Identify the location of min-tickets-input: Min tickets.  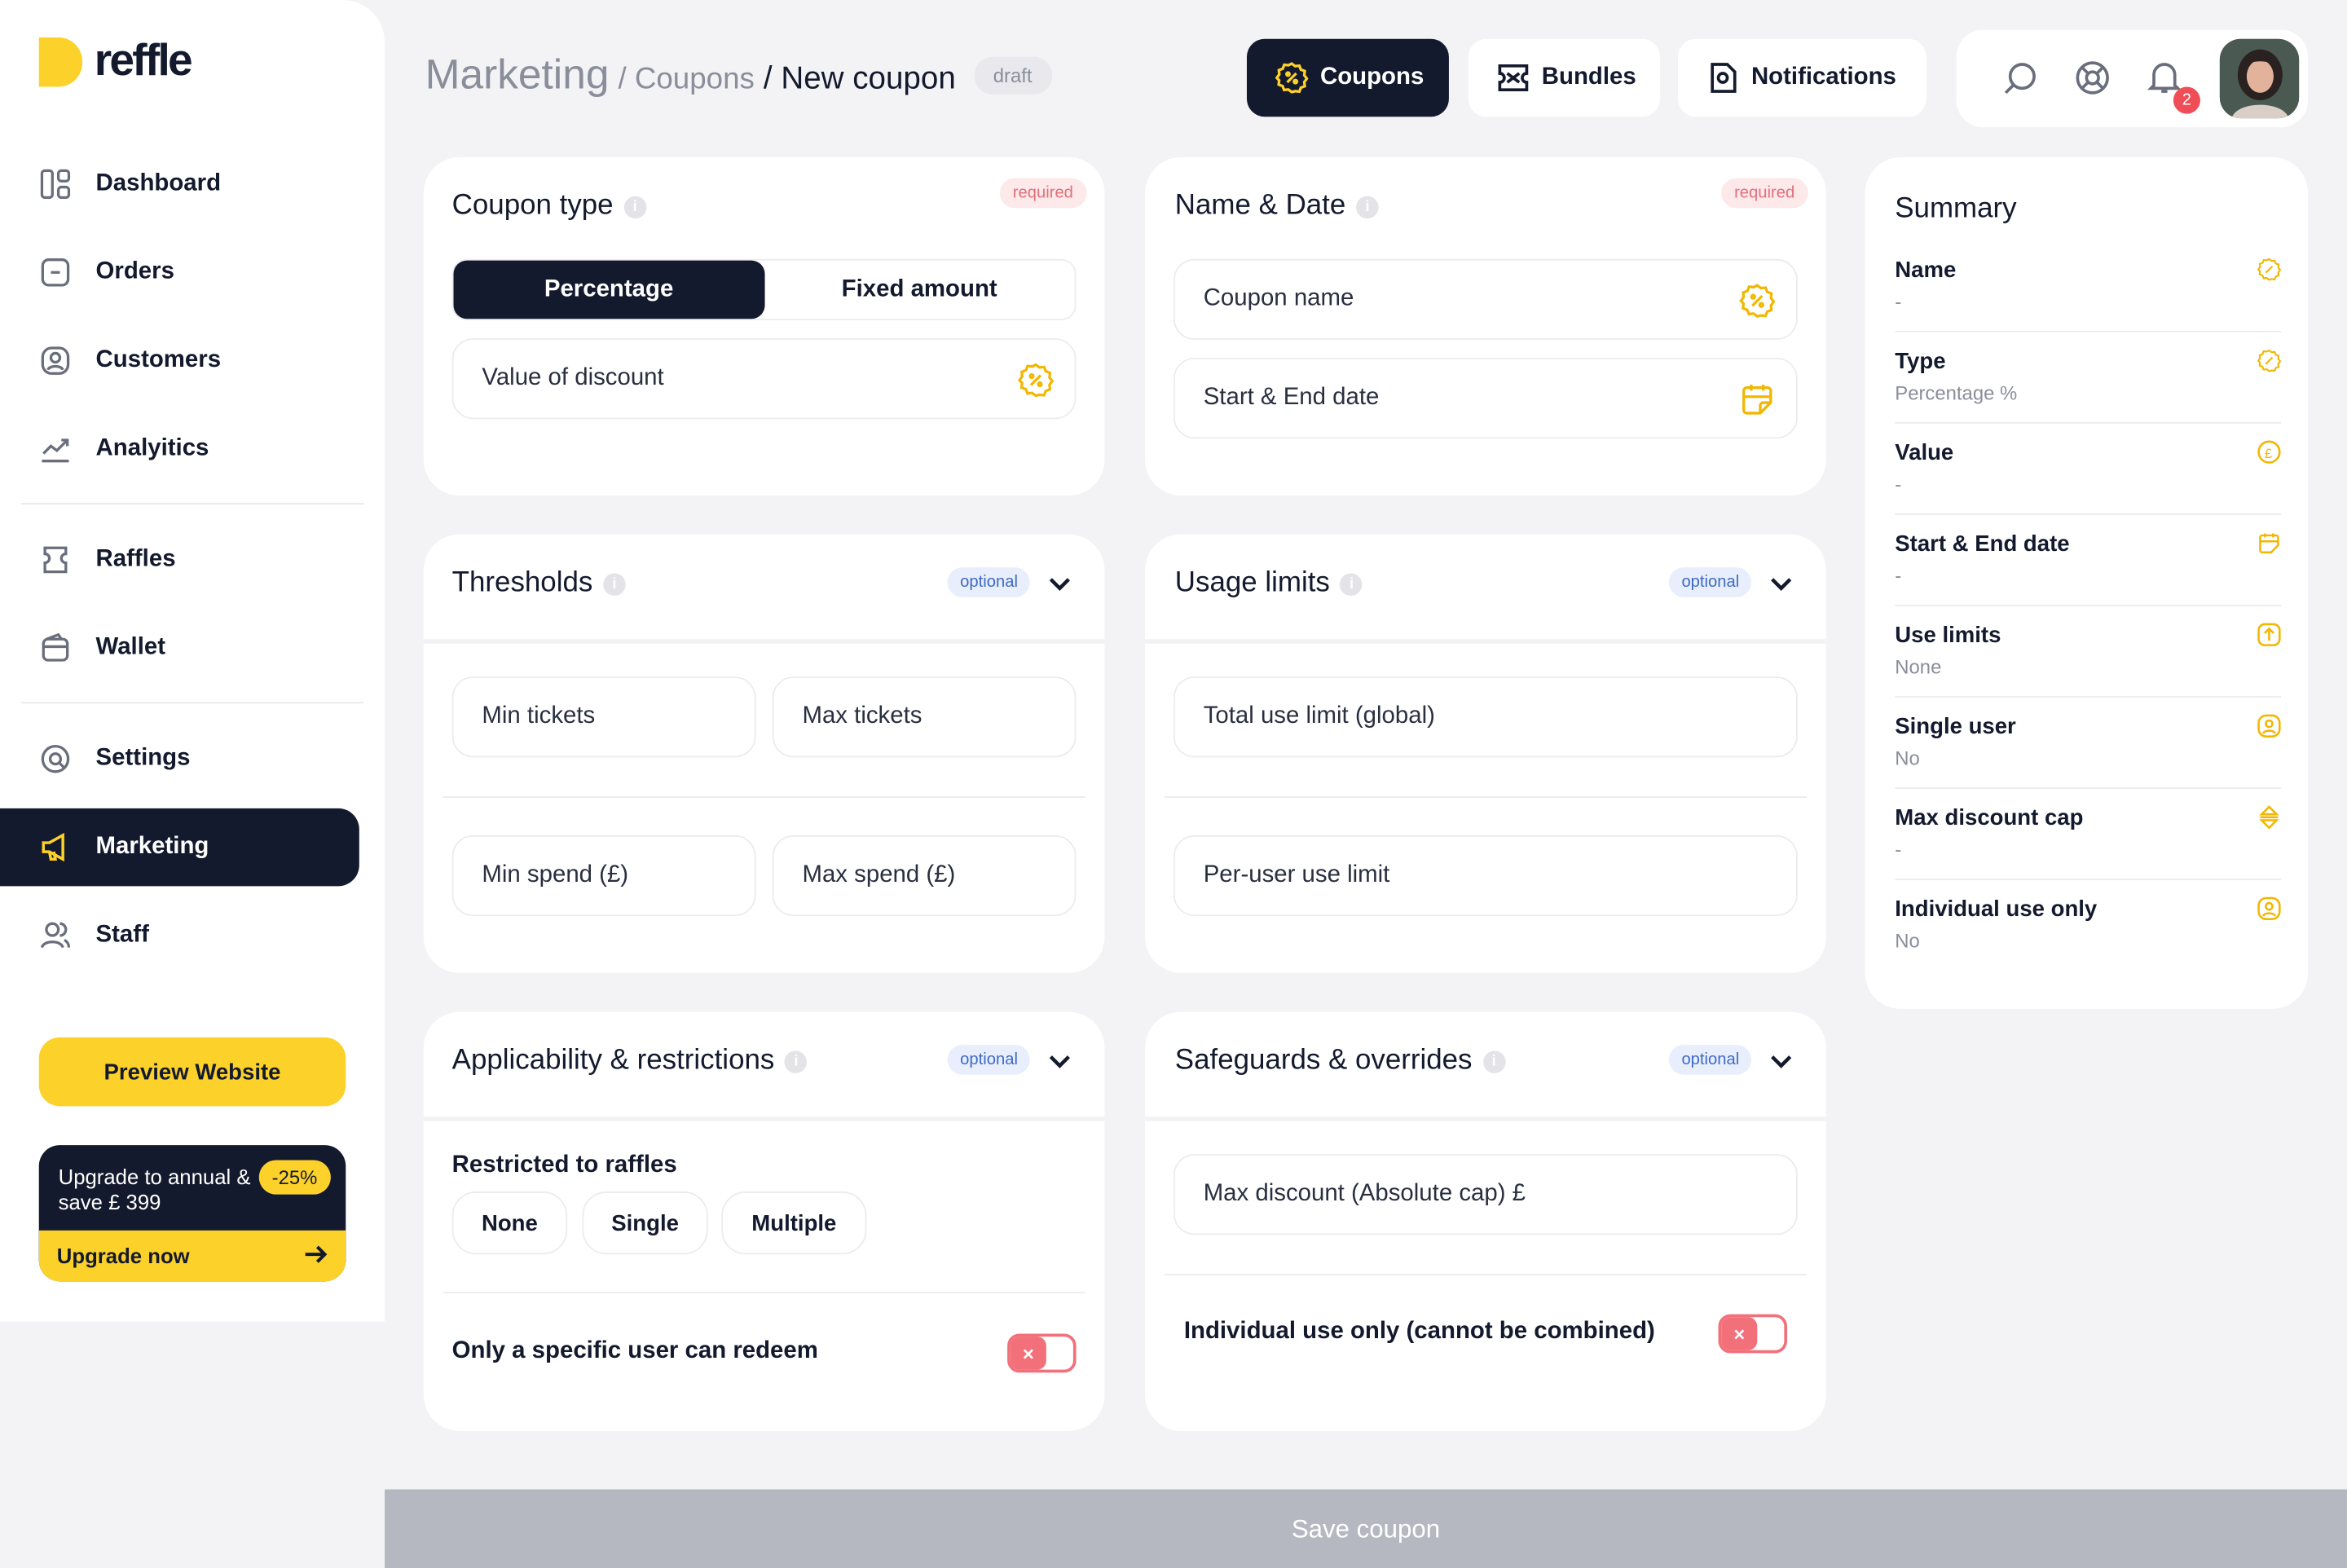
(603, 717).